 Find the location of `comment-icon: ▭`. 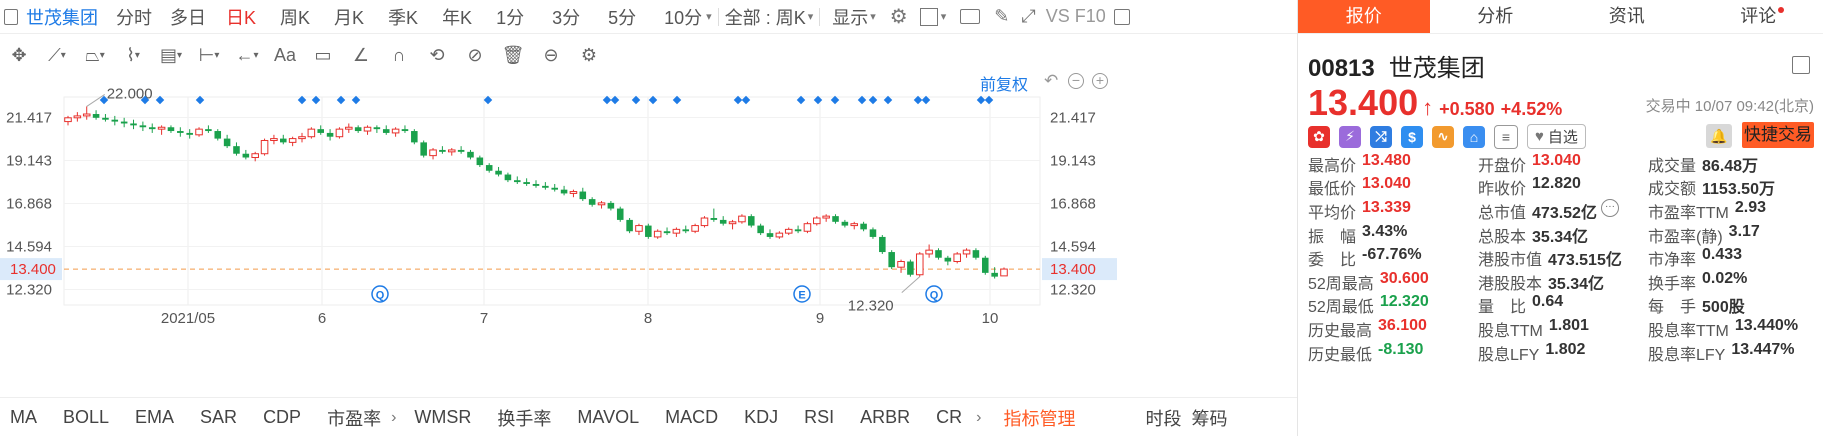

comment-icon: ▭ is located at coordinates (323, 55).